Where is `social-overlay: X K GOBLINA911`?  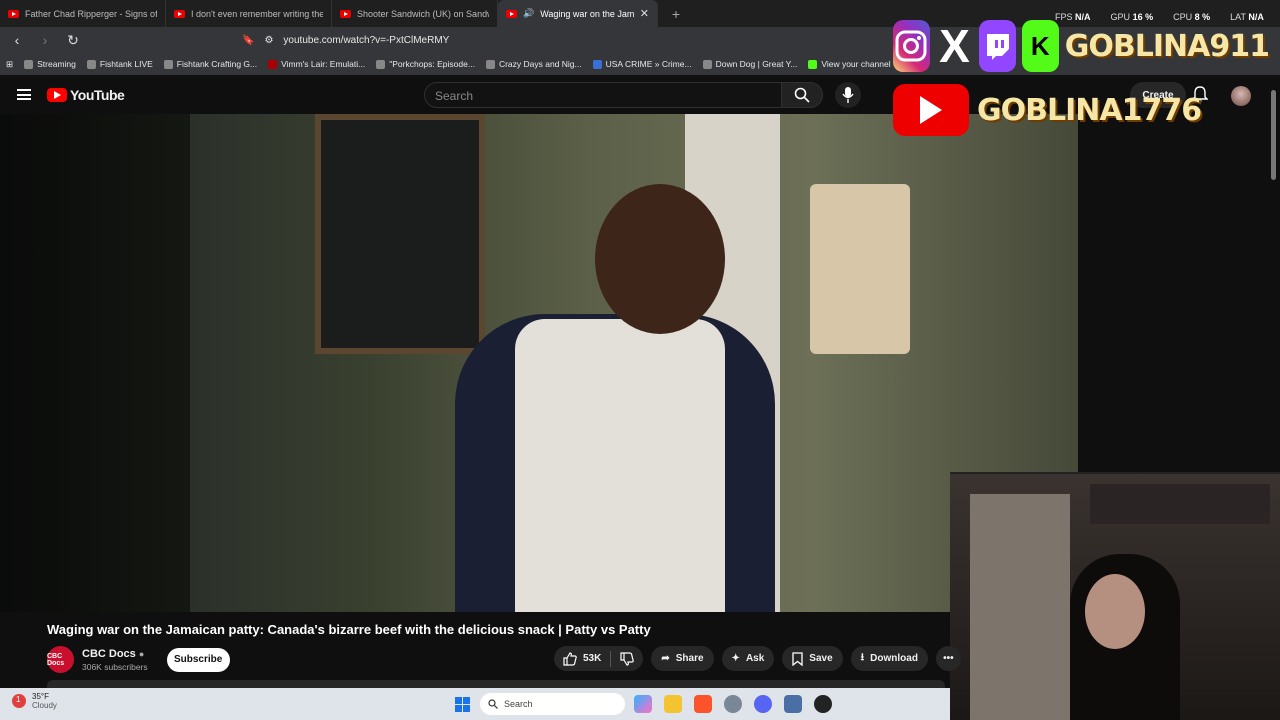
social-overlay: X K GOBLINA911 is located at coordinates (1081, 46).